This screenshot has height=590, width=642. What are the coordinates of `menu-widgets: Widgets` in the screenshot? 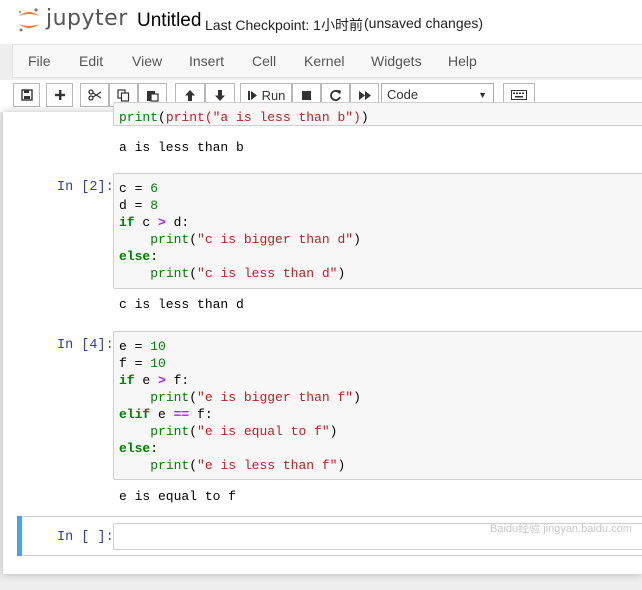 It's located at (396, 61).